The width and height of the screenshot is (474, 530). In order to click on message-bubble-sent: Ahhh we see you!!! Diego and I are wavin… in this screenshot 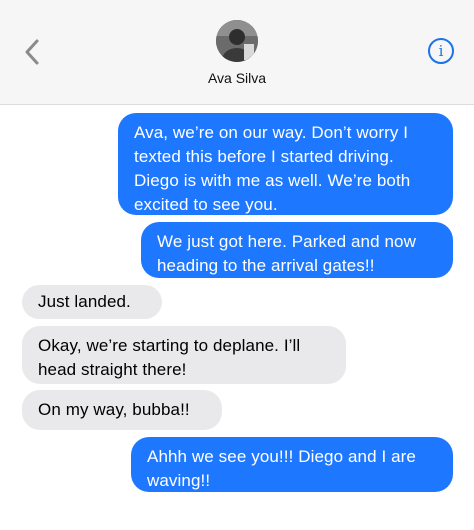, I will do `click(292, 464)`.